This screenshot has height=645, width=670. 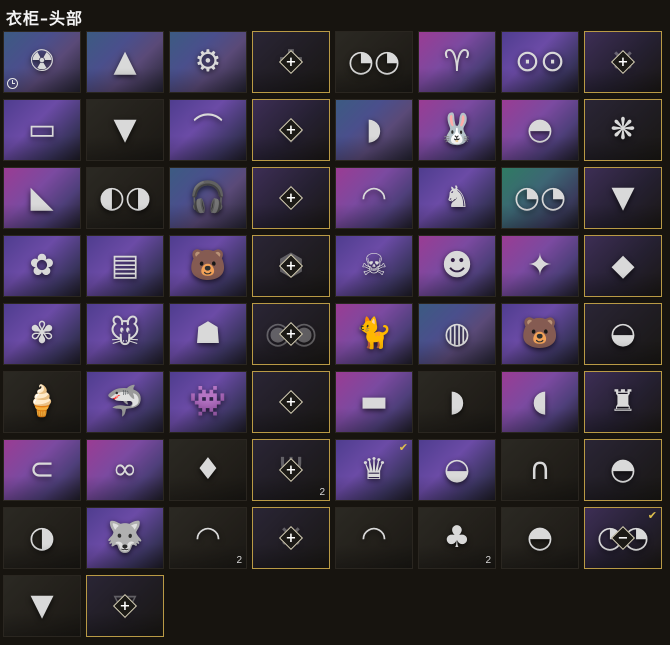 I want to click on red-chain-glasses-icon: ∞, so click(x=125, y=469).